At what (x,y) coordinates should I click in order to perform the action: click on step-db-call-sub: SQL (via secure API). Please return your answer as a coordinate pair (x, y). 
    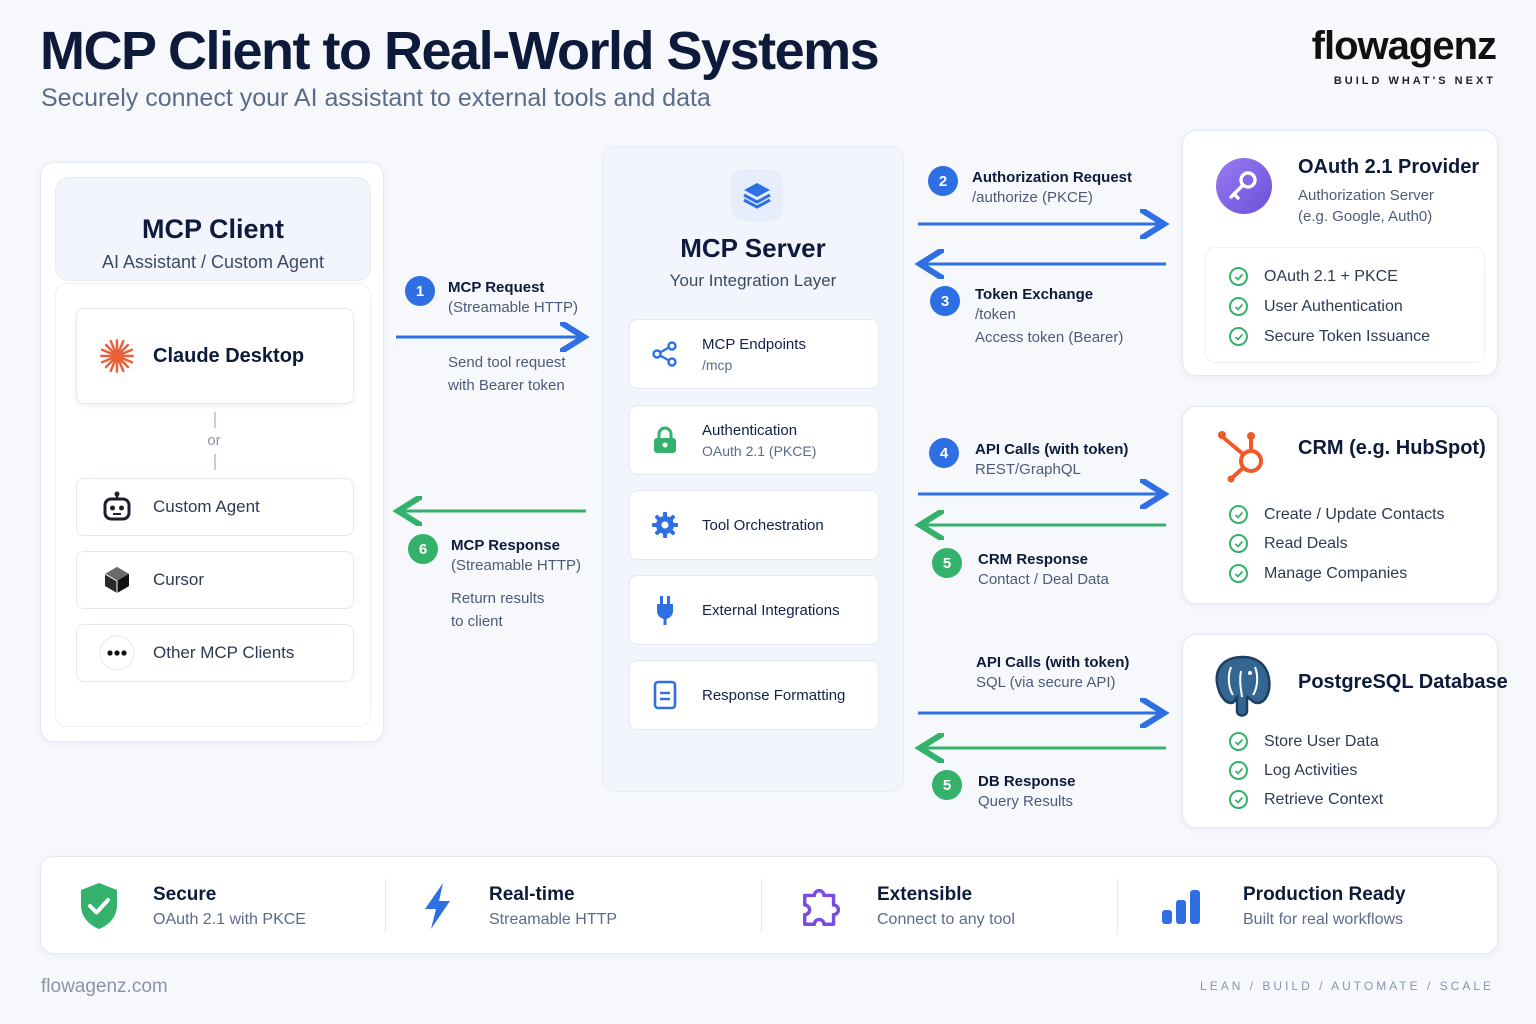
    Looking at the image, I should click on (1046, 682).